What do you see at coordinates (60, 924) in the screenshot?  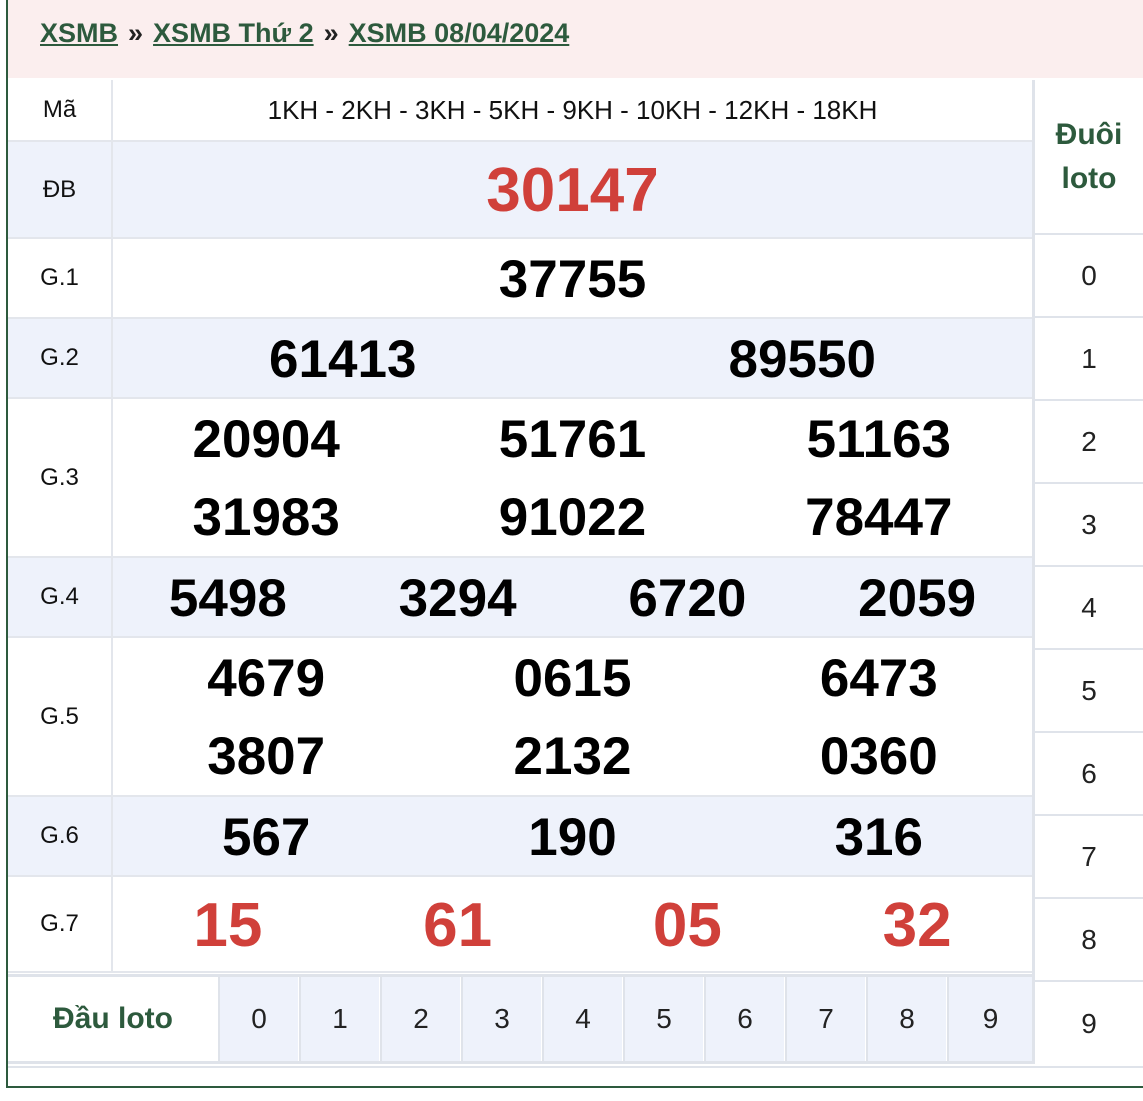 I see `prize-label-g7: G.7` at bounding box center [60, 924].